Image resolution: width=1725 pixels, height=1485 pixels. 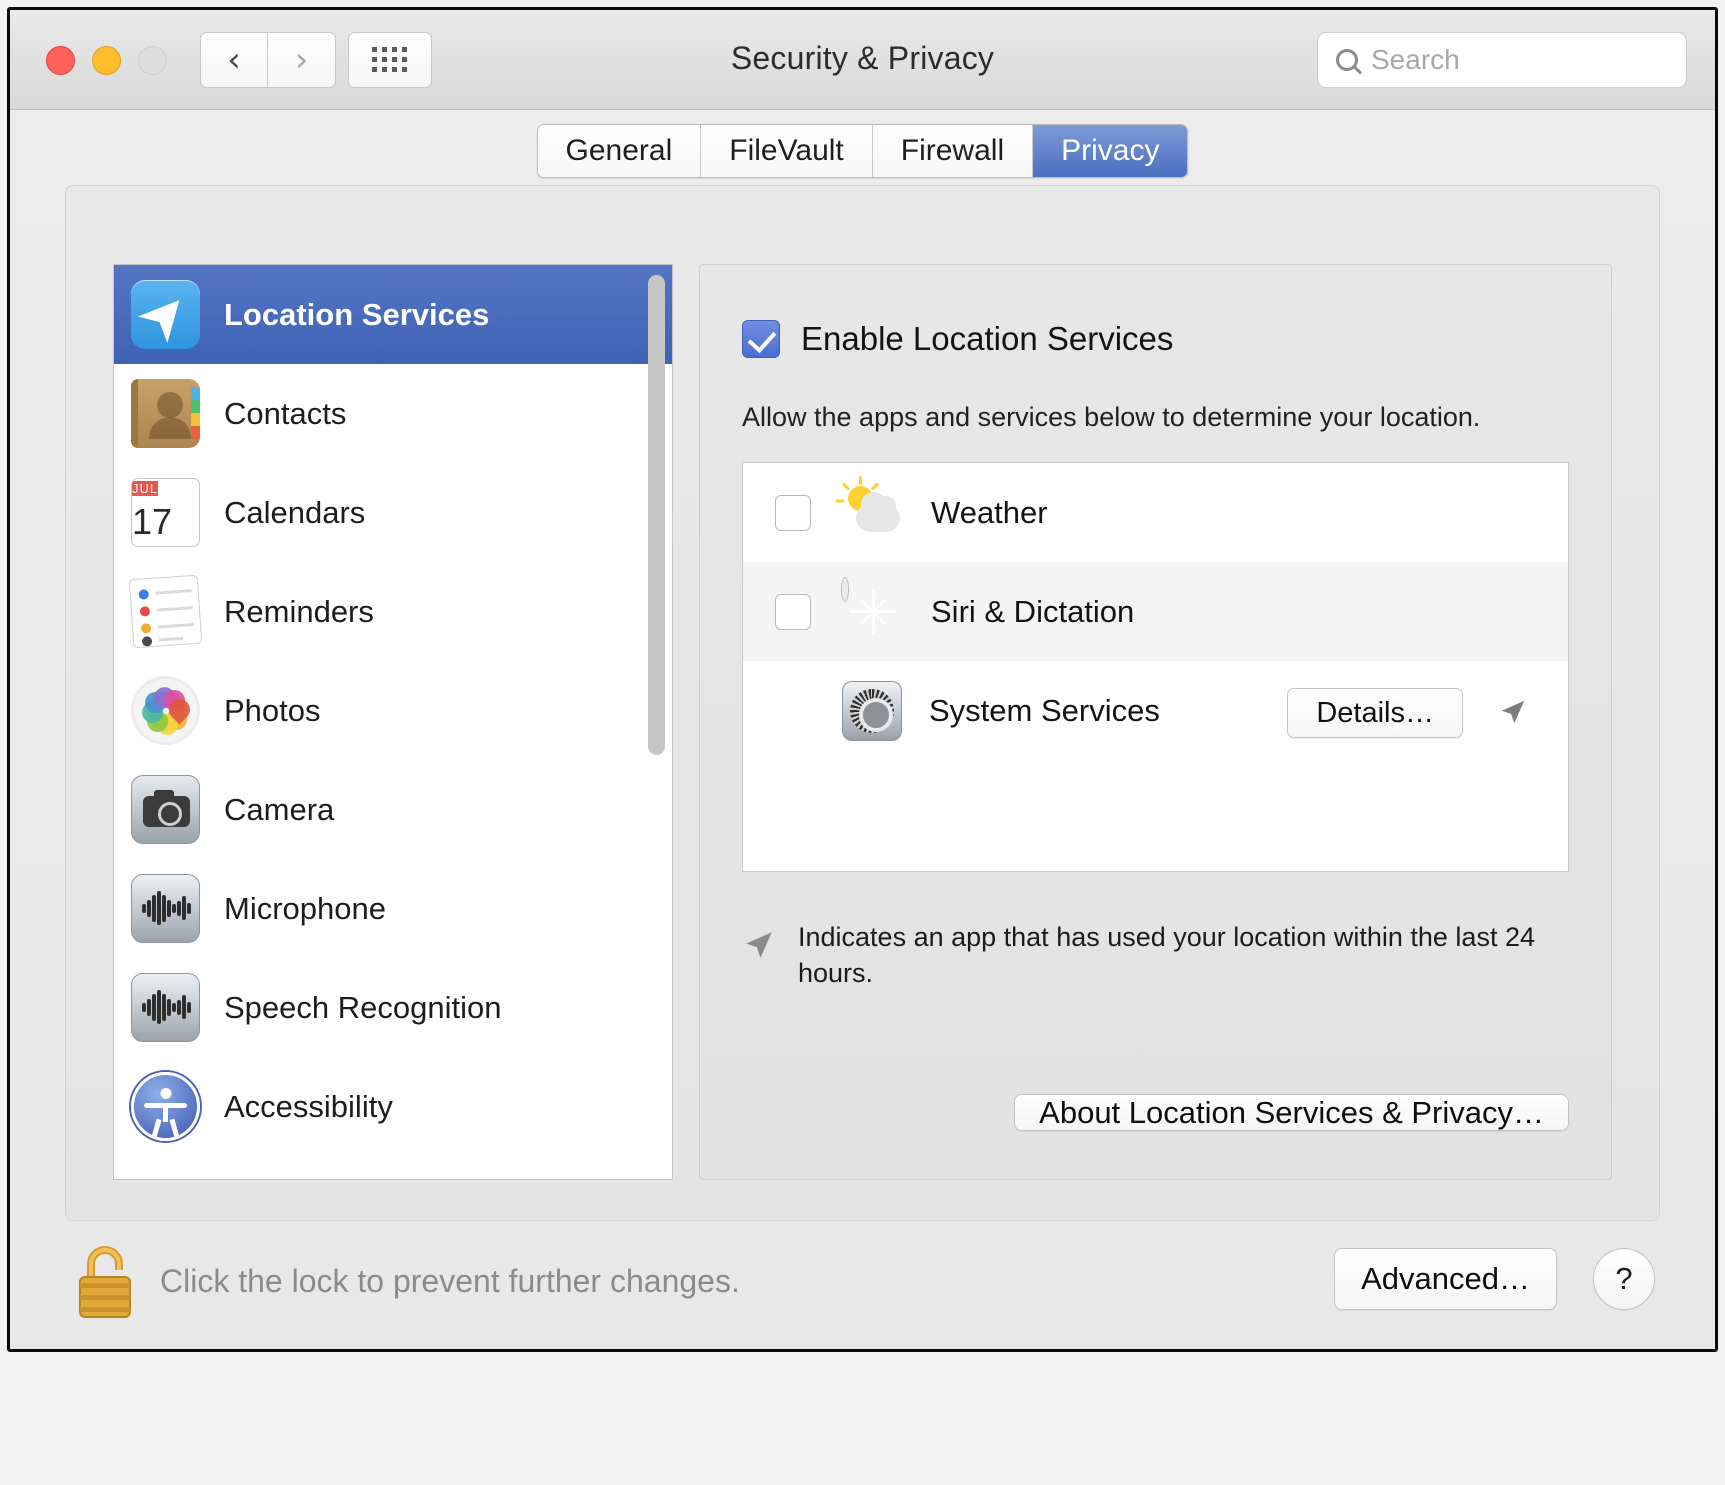 I want to click on enable-location-services-row: Enable Location Services, so click(x=1155, y=339).